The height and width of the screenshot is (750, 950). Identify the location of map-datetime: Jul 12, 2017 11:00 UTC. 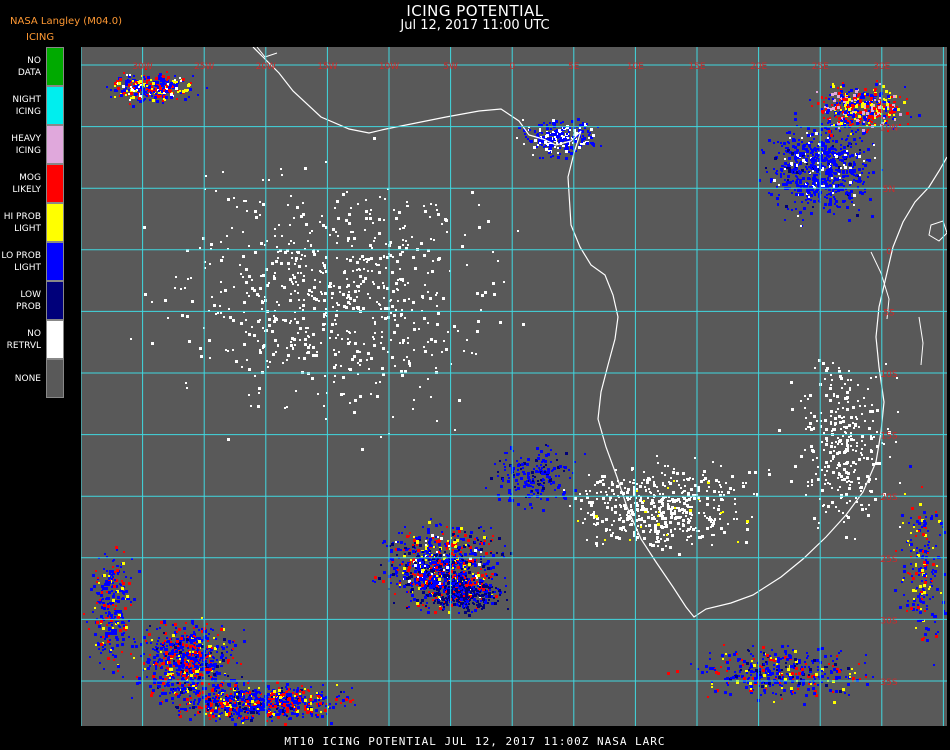
(475, 25).